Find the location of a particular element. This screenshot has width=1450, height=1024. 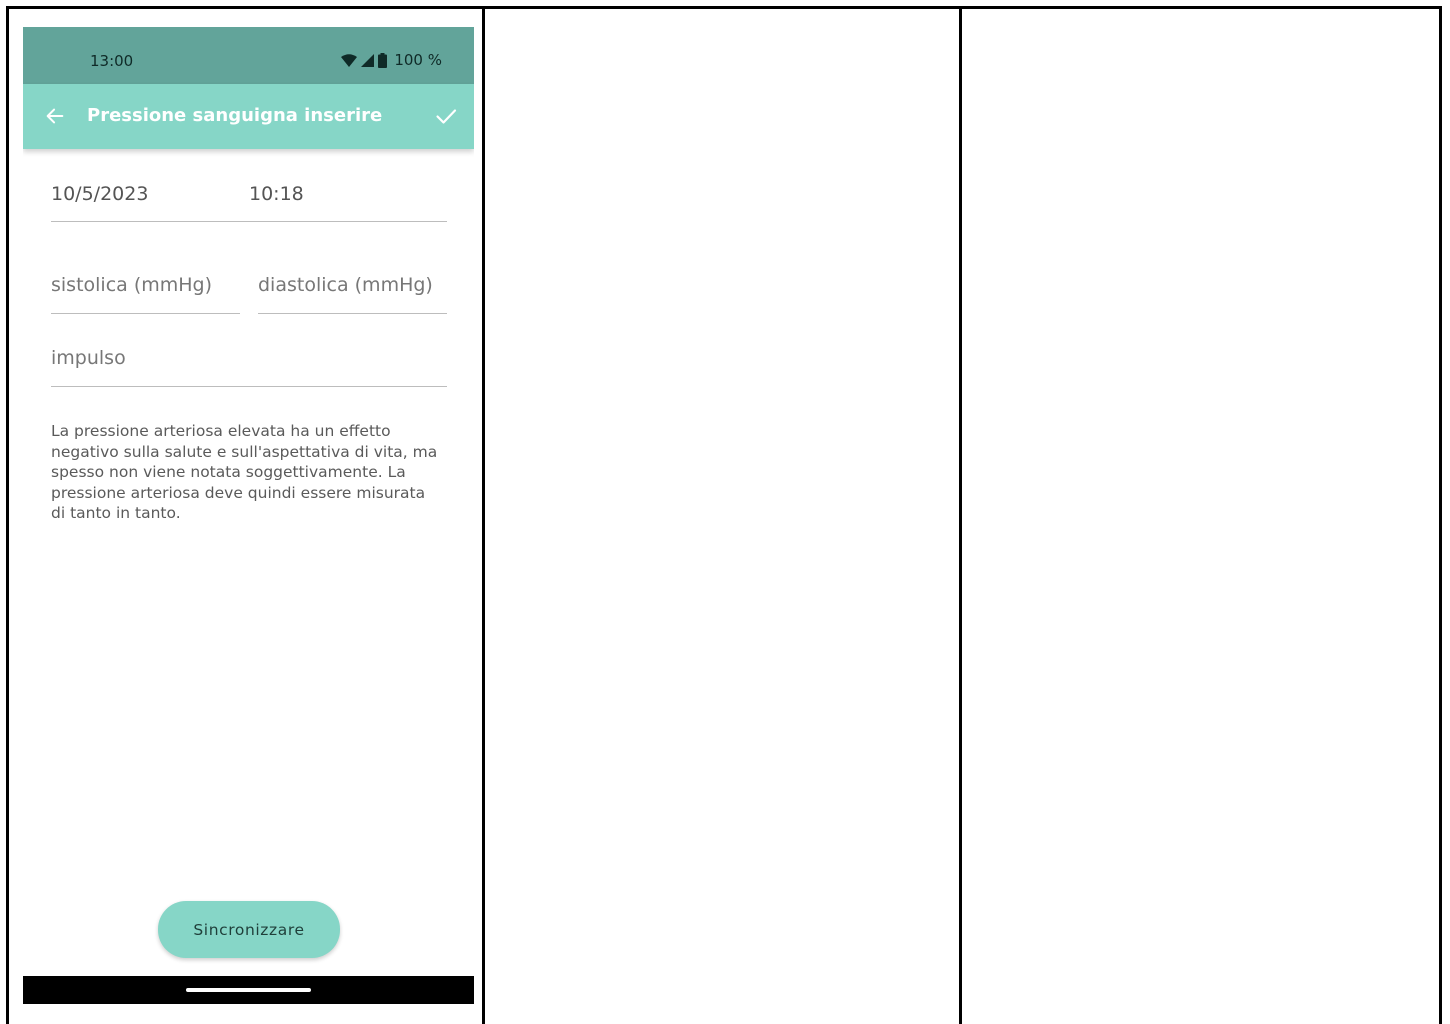

sync-button: Sincronizzare is located at coordinates (249, 929).